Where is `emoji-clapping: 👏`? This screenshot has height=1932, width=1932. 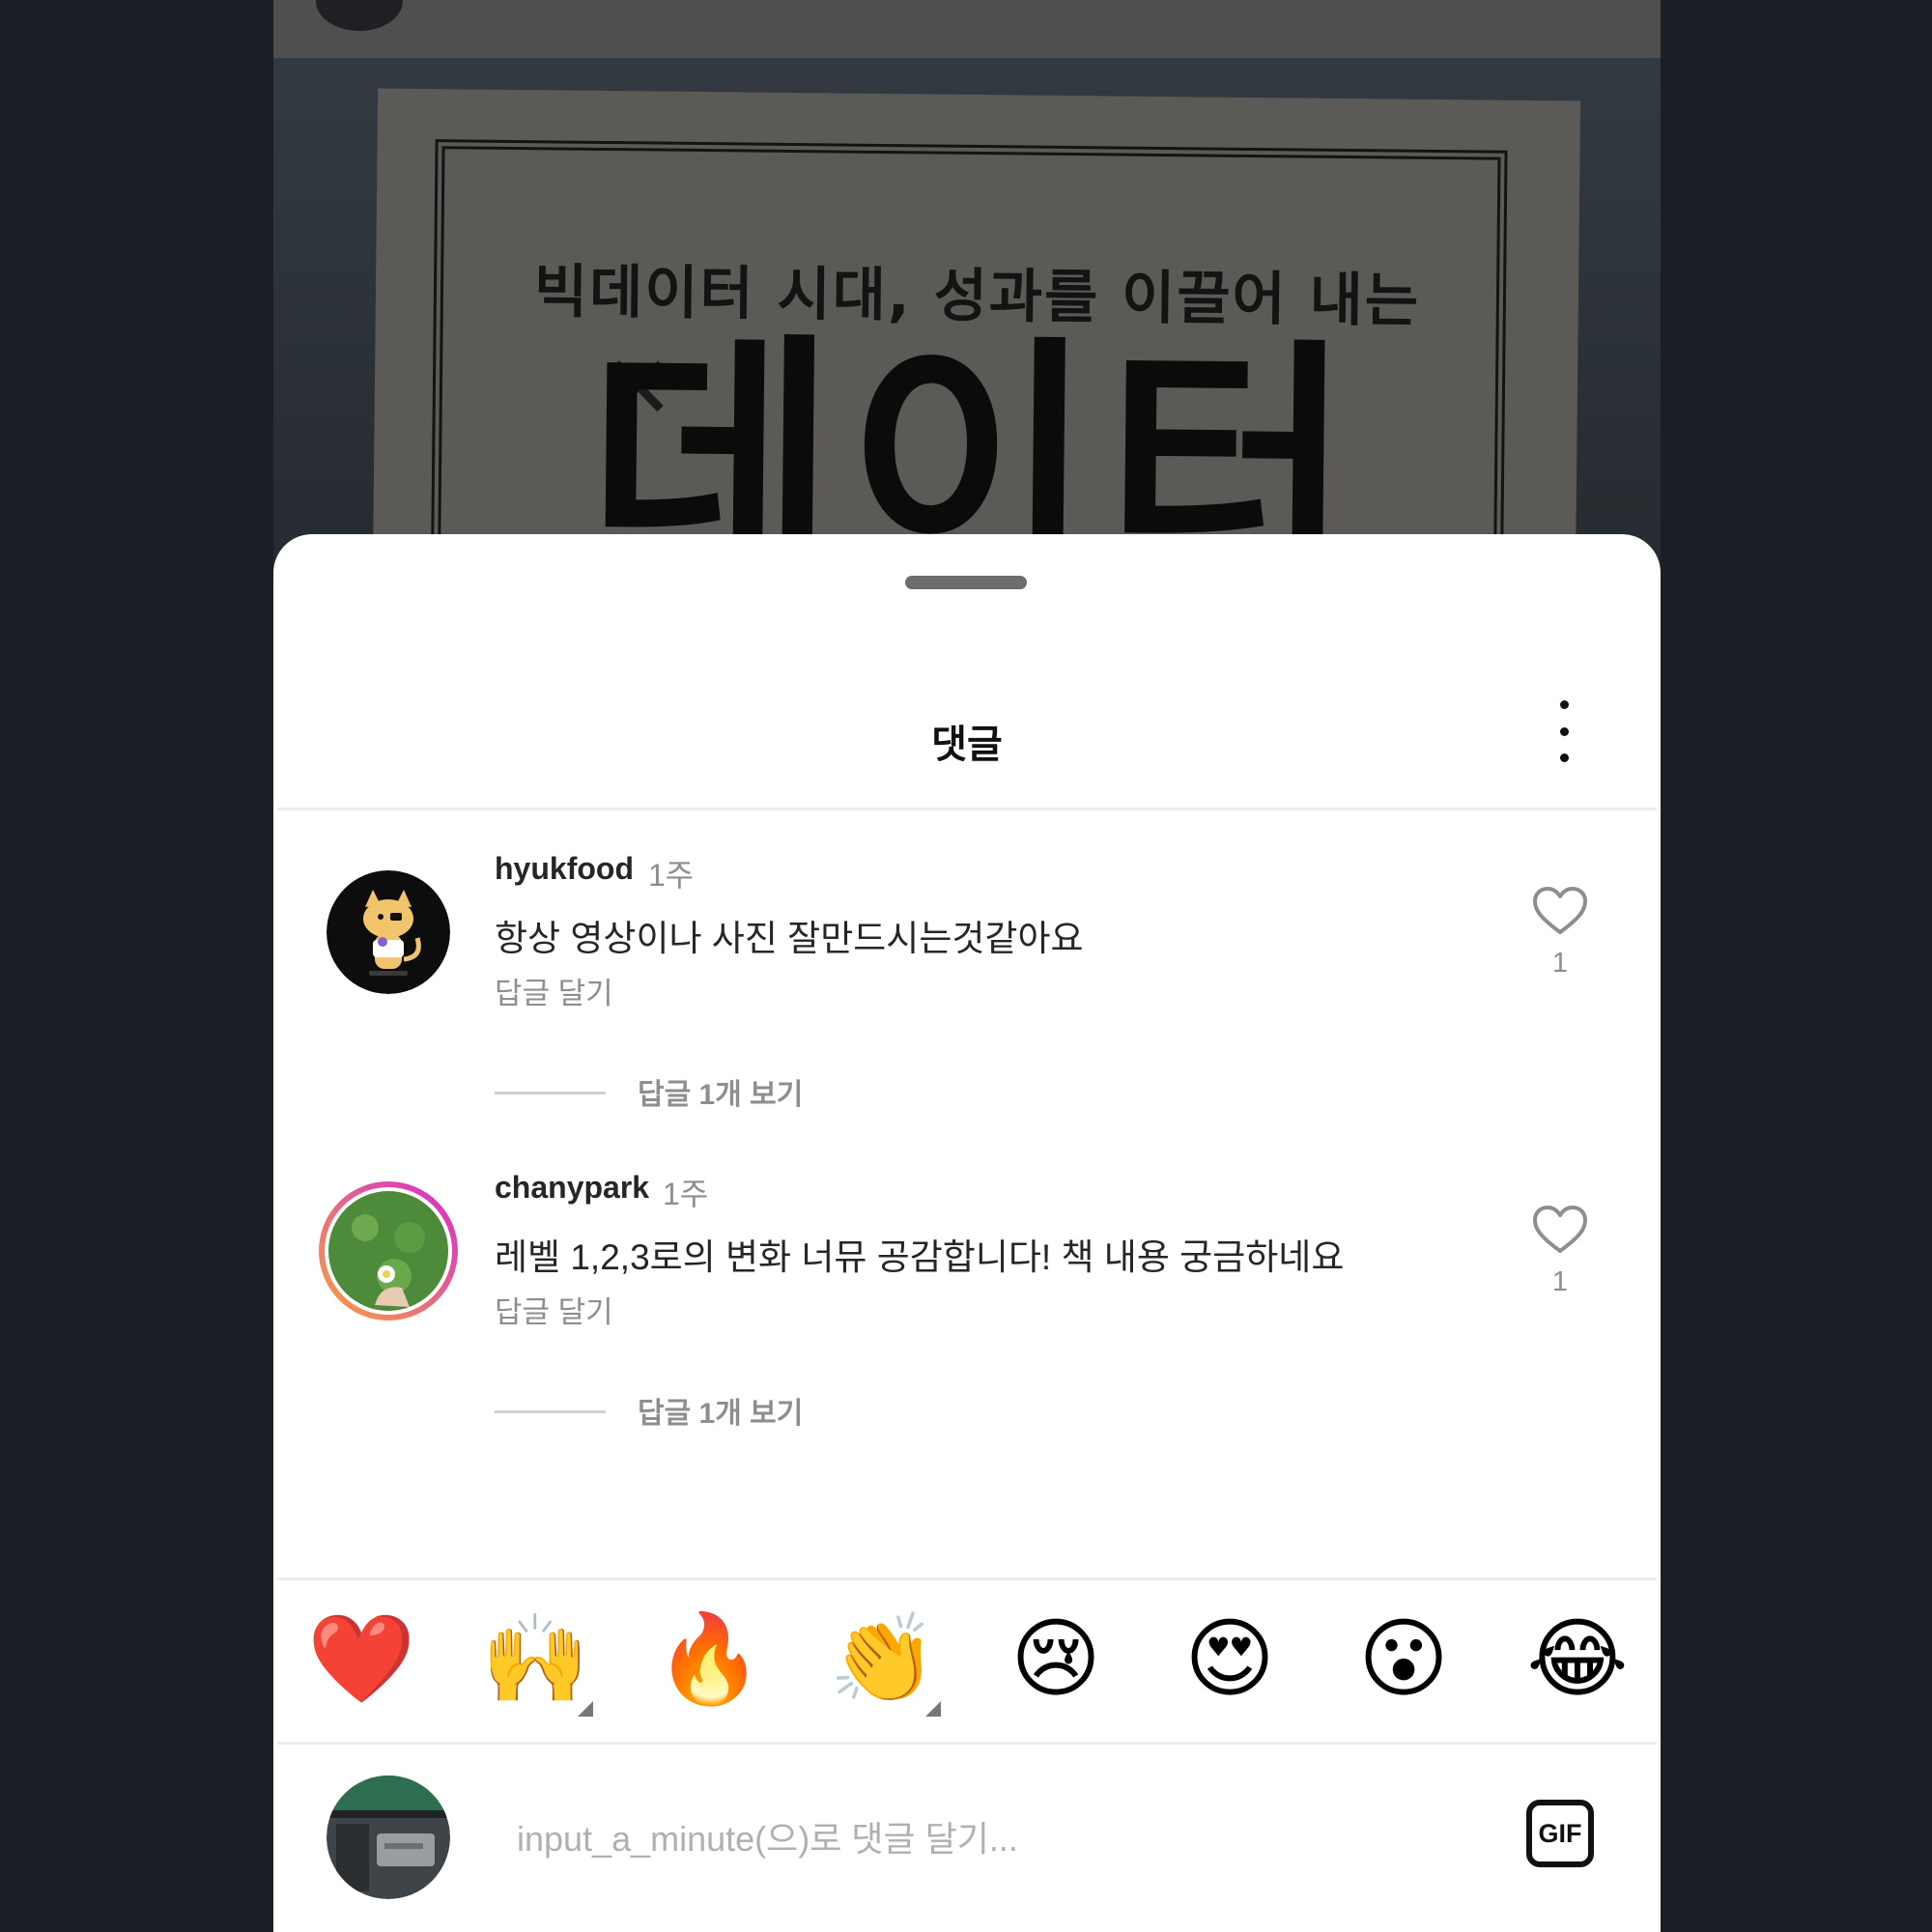 emoji-clapping: 👏 is located at coordinates (885, 1661).